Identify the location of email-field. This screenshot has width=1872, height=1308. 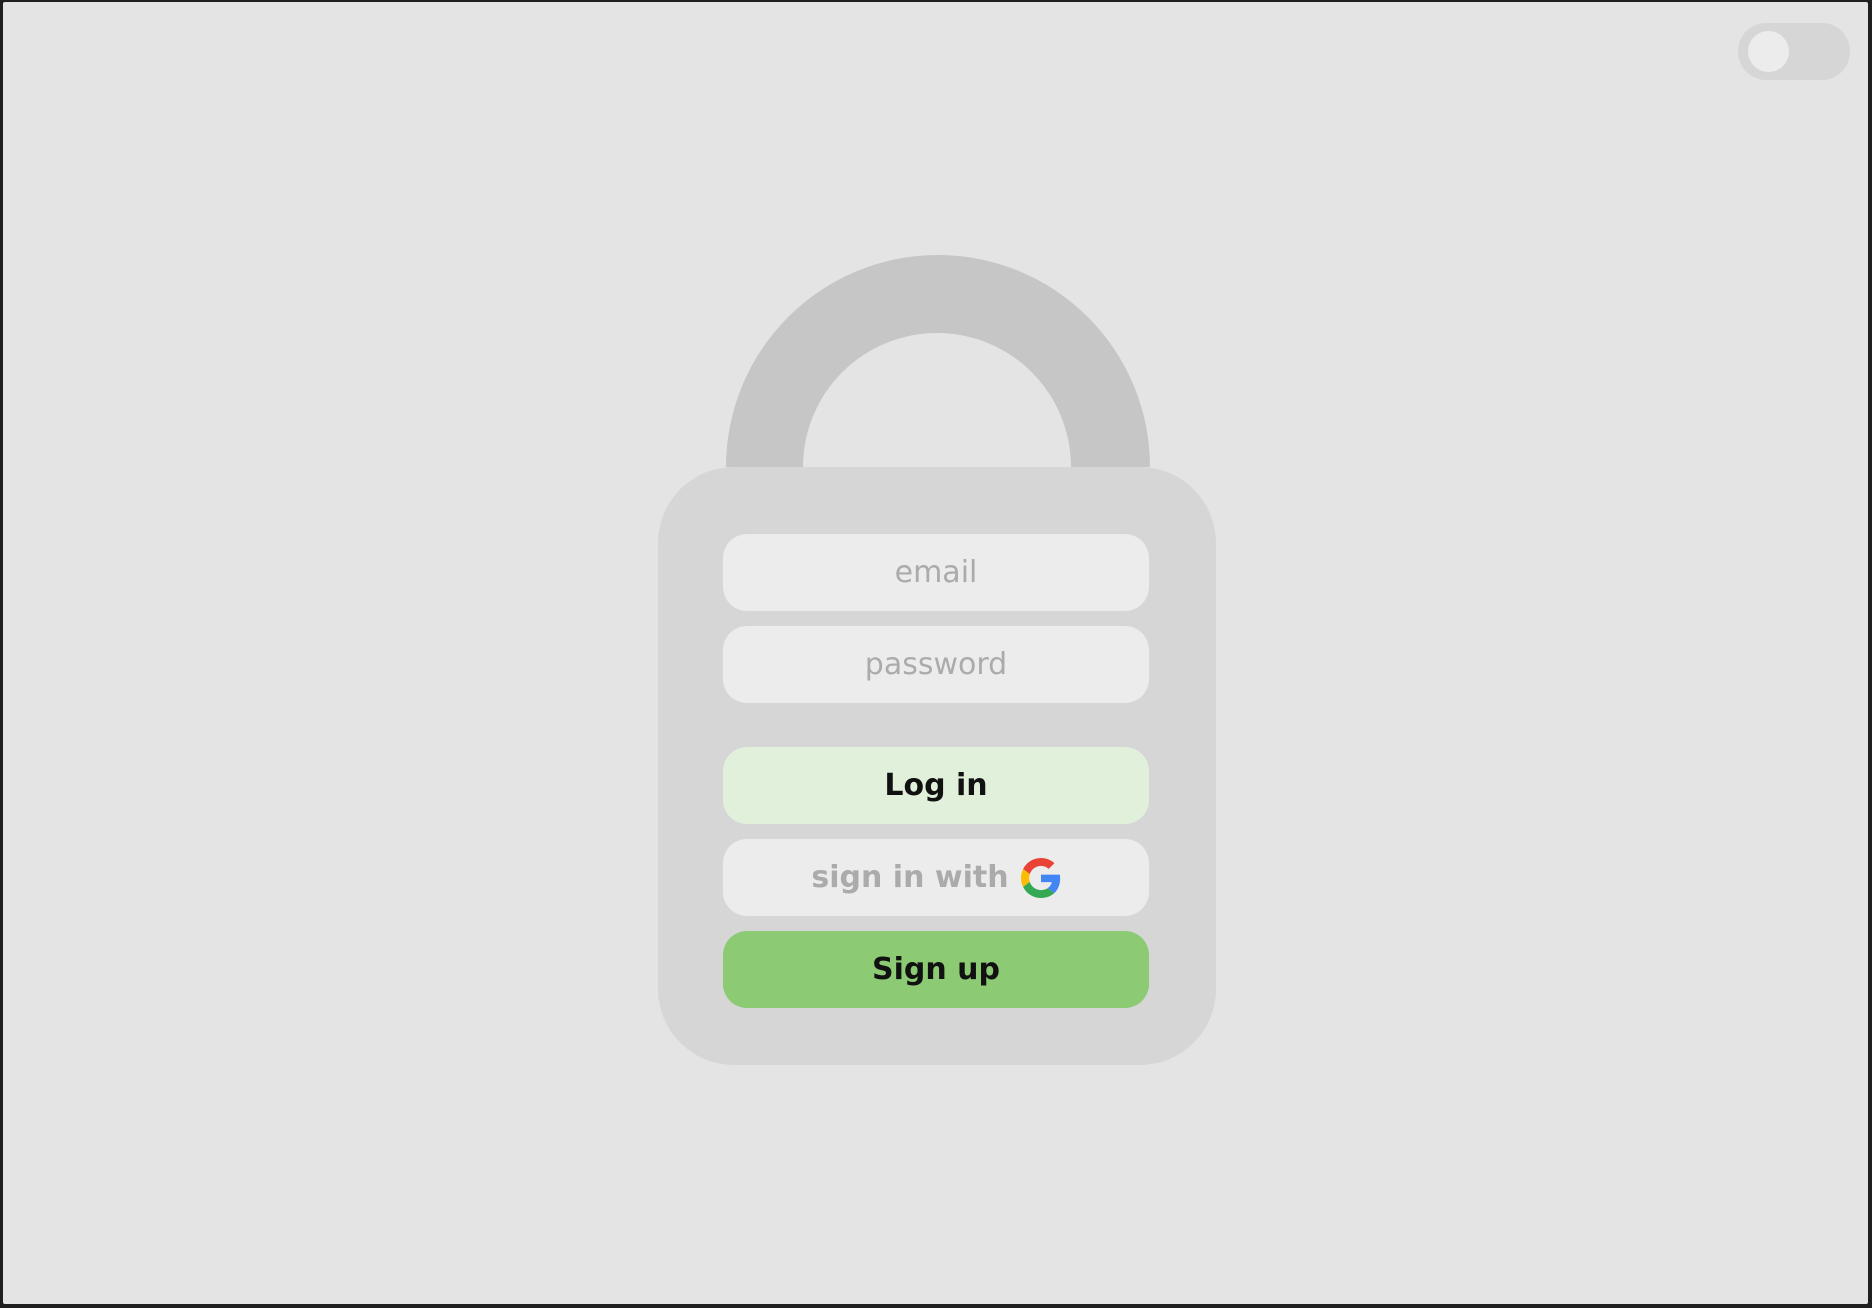
(936, 572).